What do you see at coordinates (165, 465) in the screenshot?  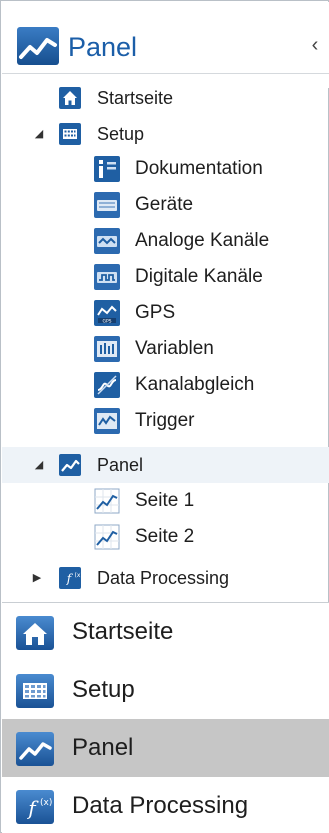 I see `tree-item-panel: ◢ Panel` at bounding box center [165, 465].